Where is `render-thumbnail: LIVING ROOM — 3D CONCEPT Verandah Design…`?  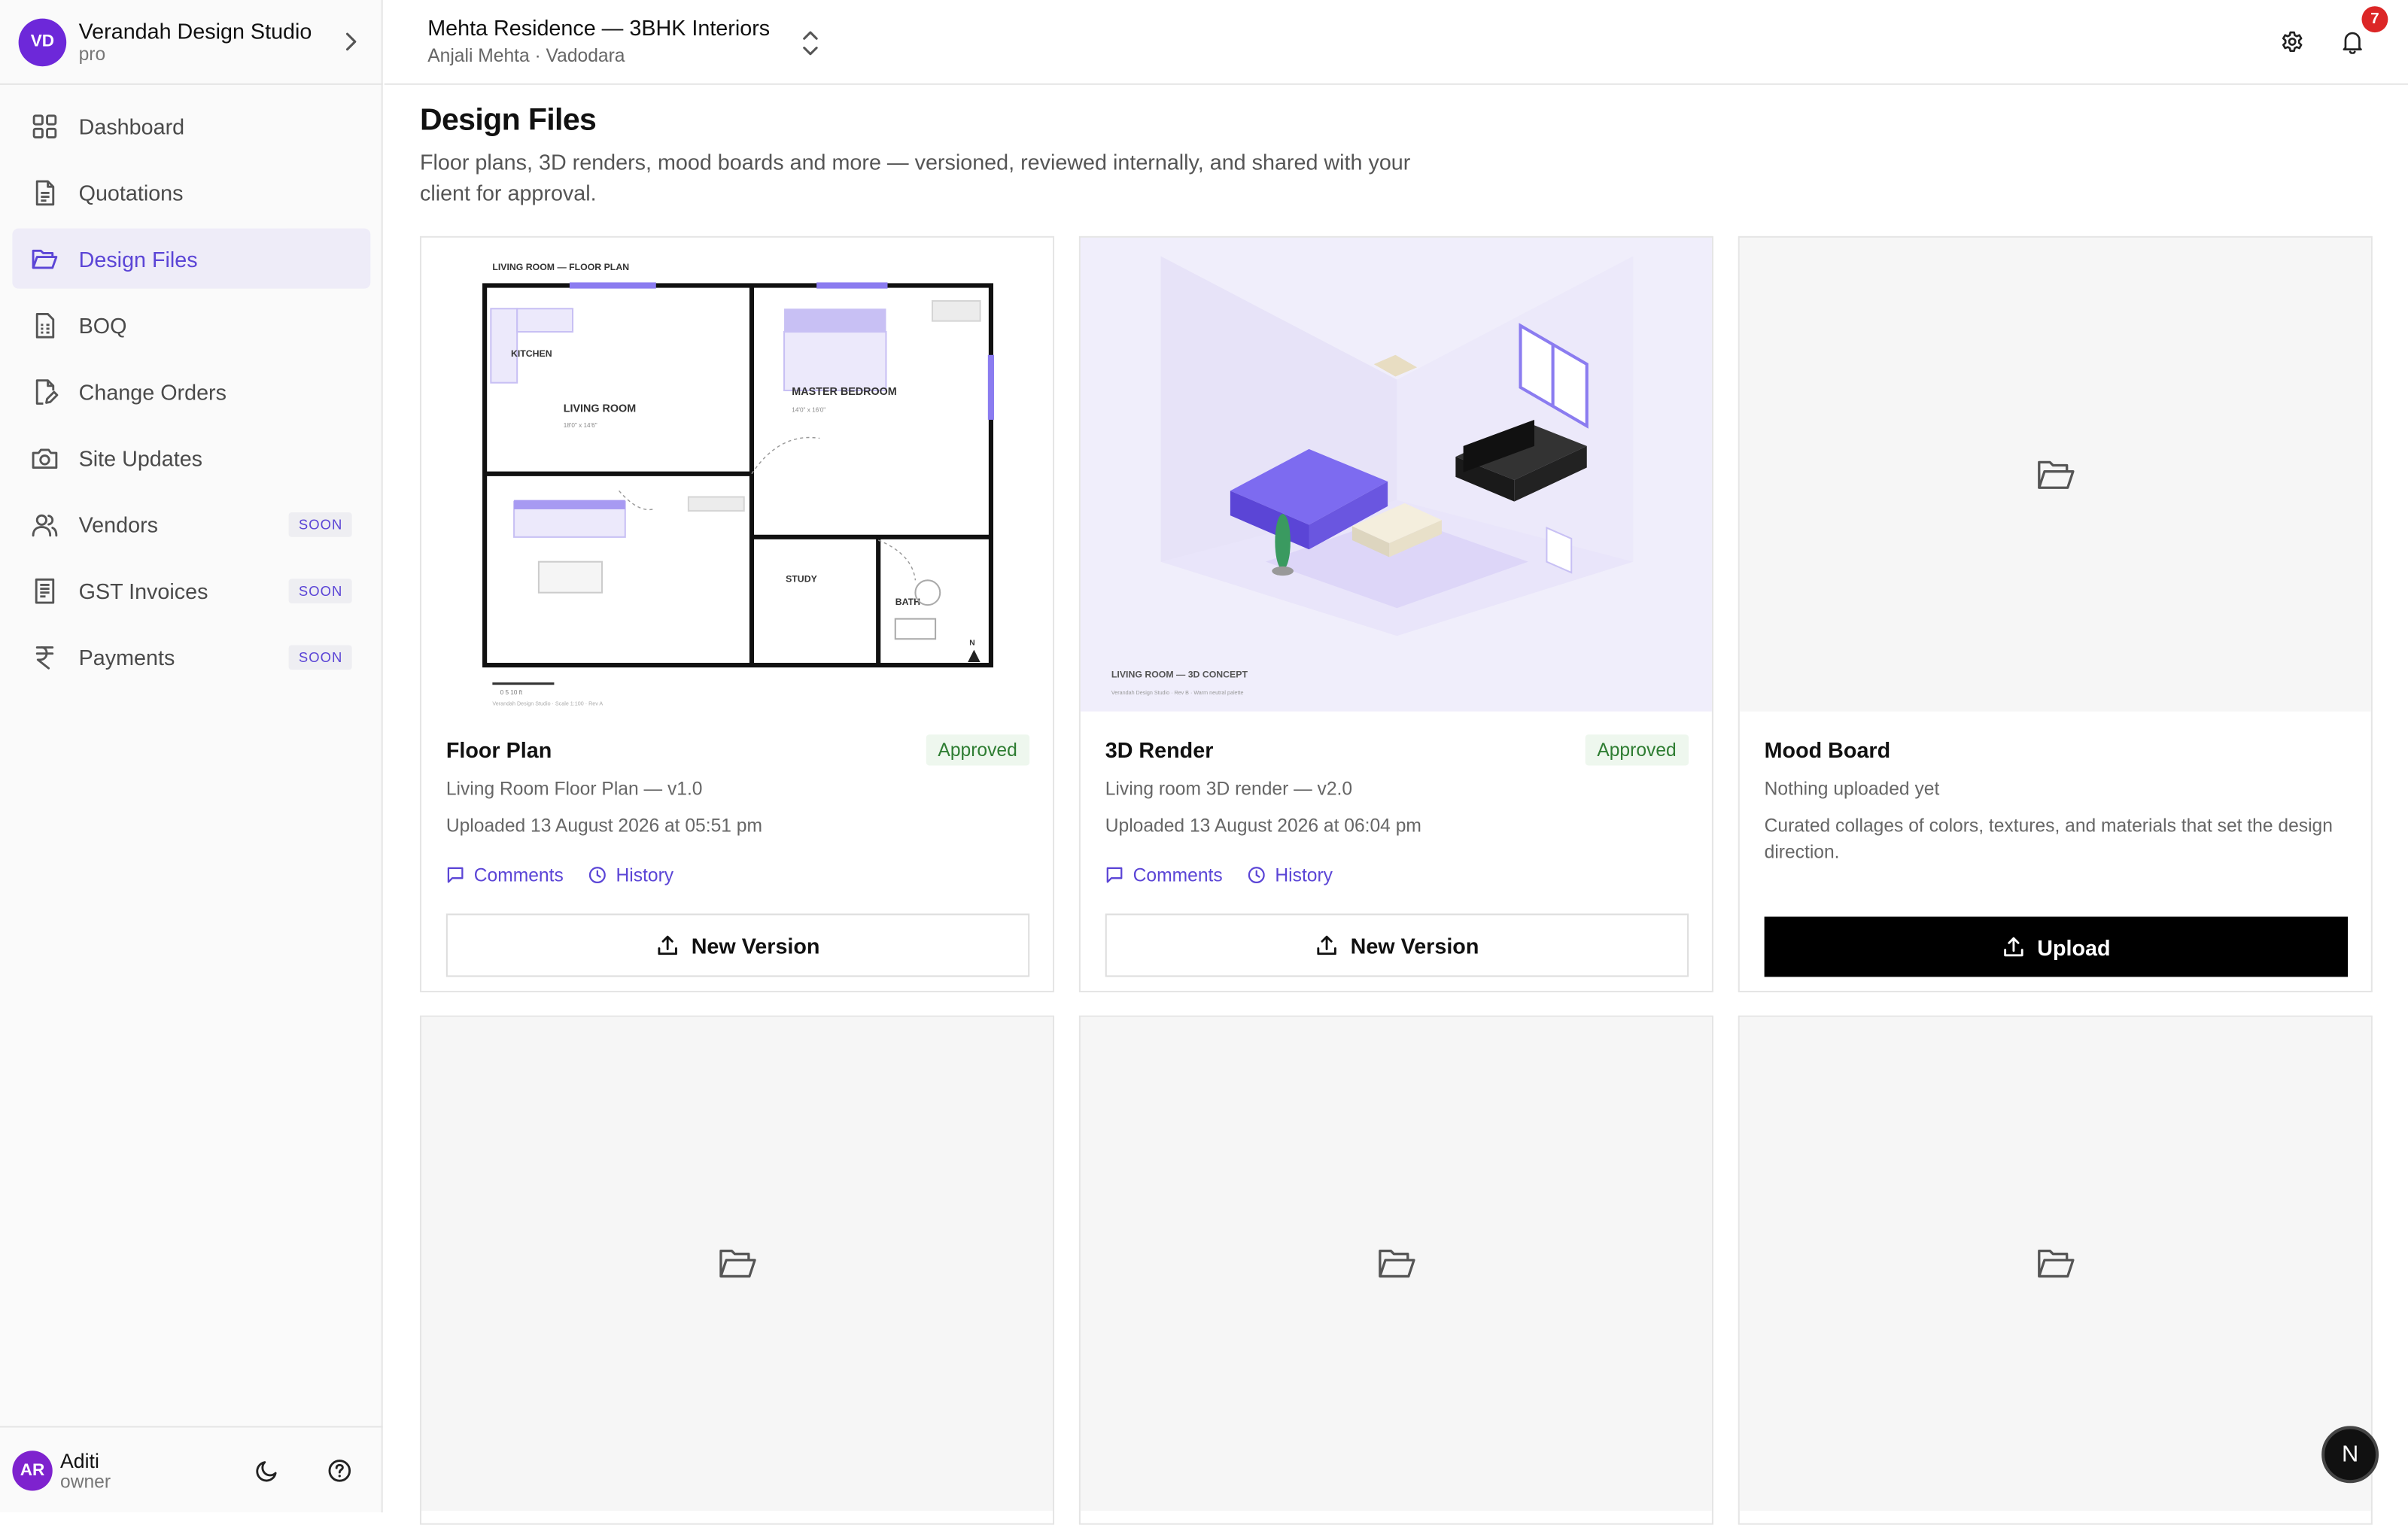 render-thumbnail: LIVING ROOM — 3D CONCEPT Verandah Design… is located at coordinates (1396, 474).